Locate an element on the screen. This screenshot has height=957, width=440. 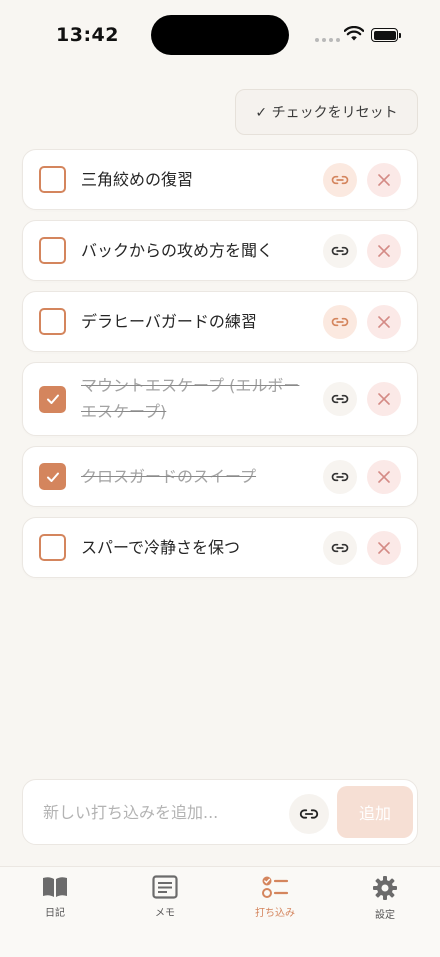
item-text: バックからの攻め方を聞く is located at coordinates (177, 250).